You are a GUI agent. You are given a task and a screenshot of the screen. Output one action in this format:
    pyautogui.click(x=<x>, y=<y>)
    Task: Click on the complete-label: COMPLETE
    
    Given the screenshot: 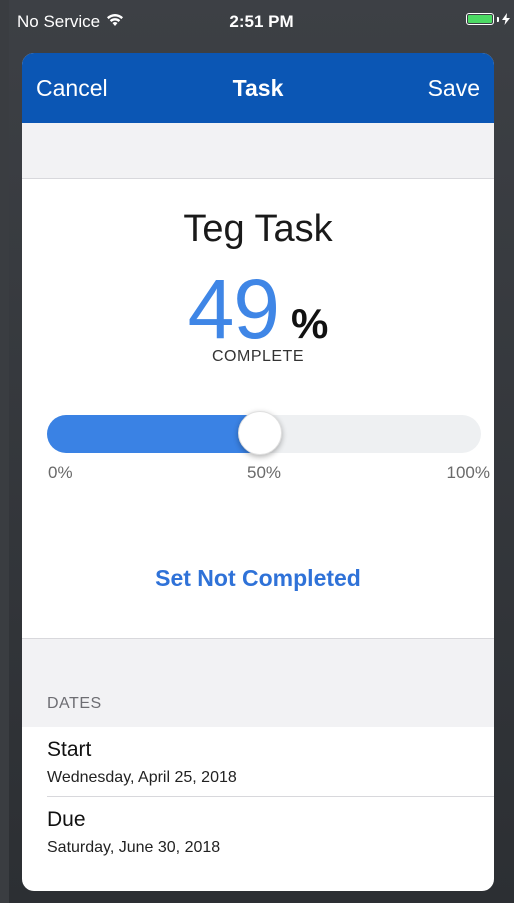 What is the action you would take?
    pyautogui.click(x=257, y=356)
    